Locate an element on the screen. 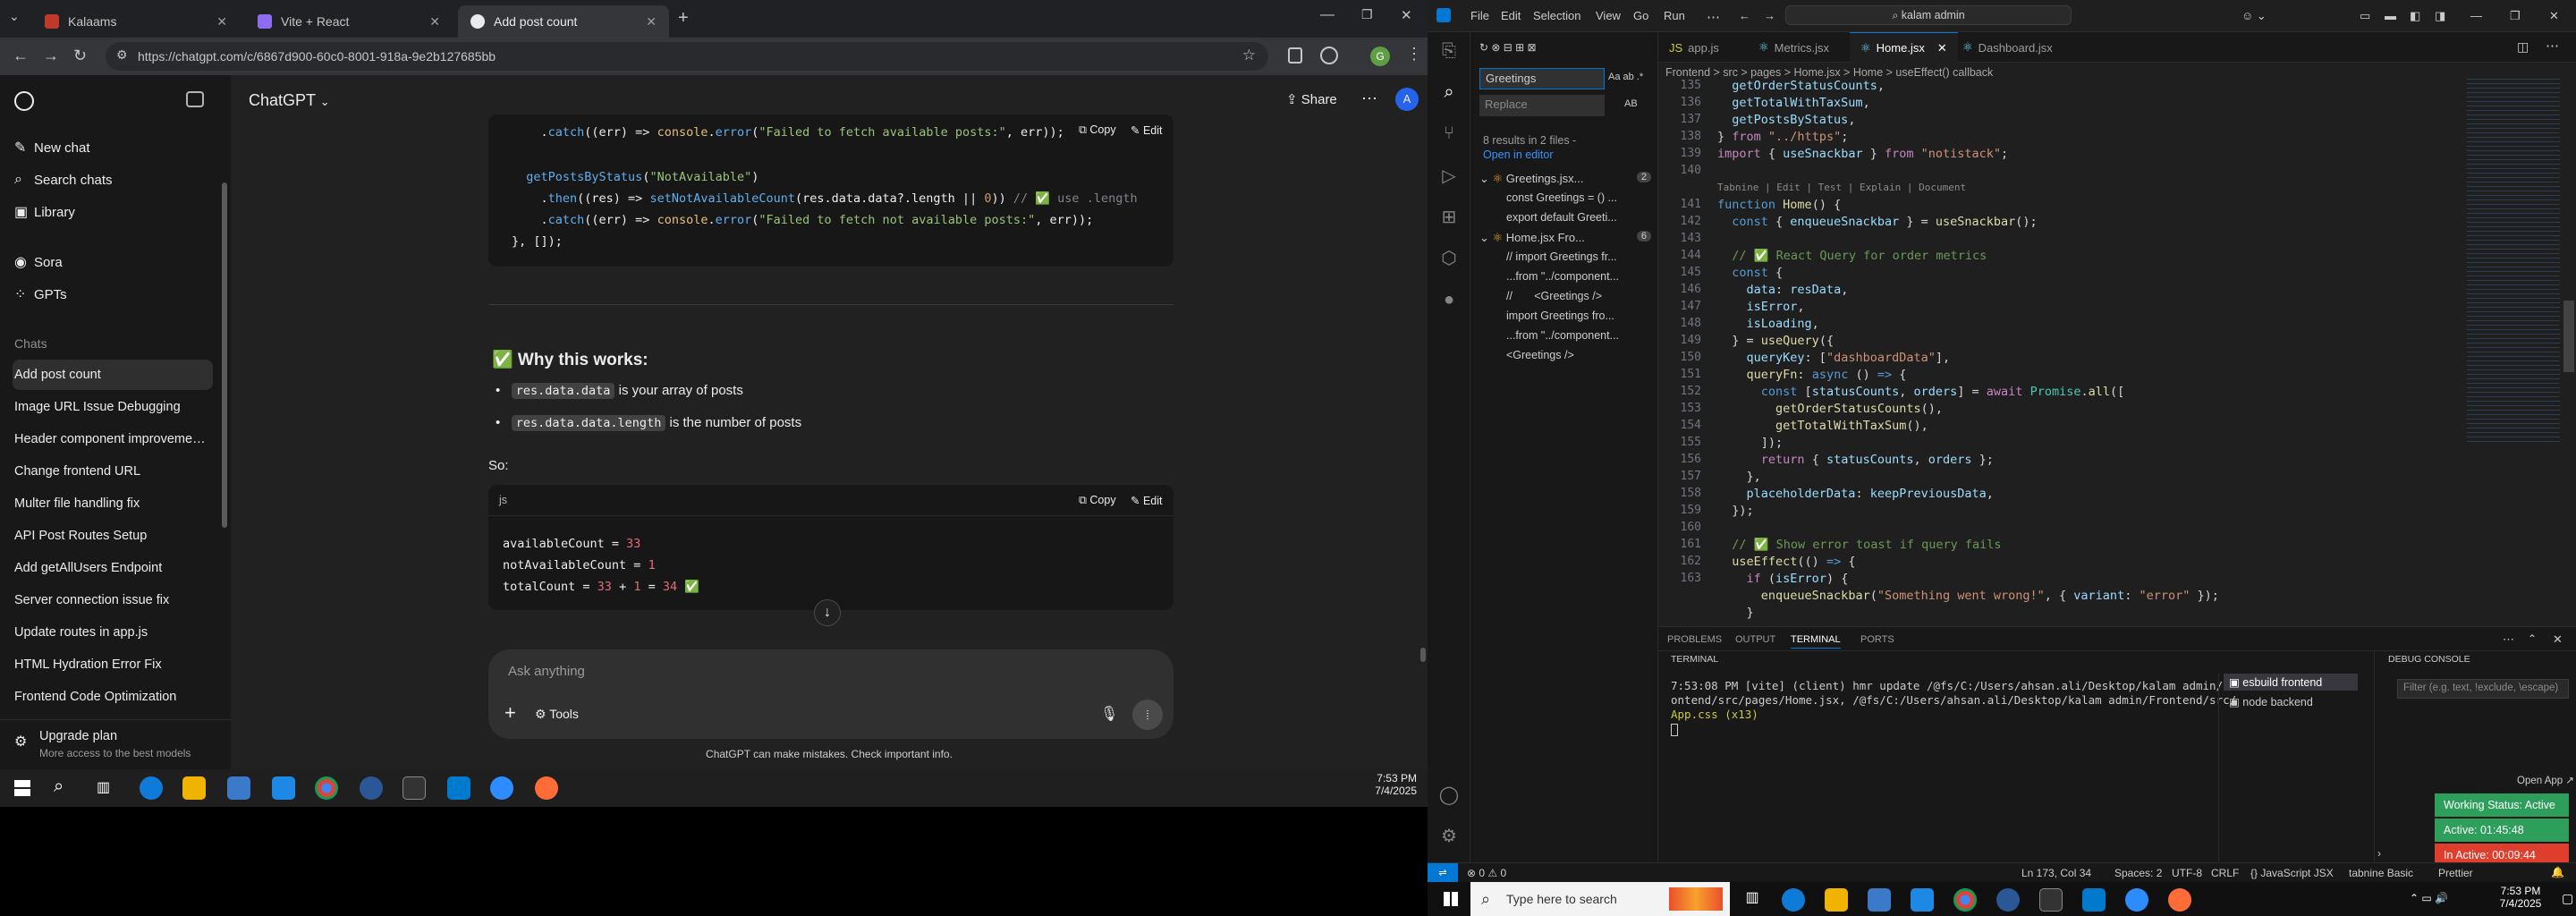  line-endings: CRLF is located at coordinates (2225, 873).